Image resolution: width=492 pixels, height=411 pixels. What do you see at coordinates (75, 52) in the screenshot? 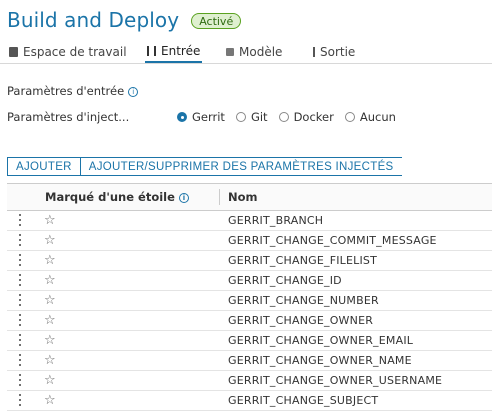
I see `tab-label: Espace de travail` at bounding box center [75, 52].